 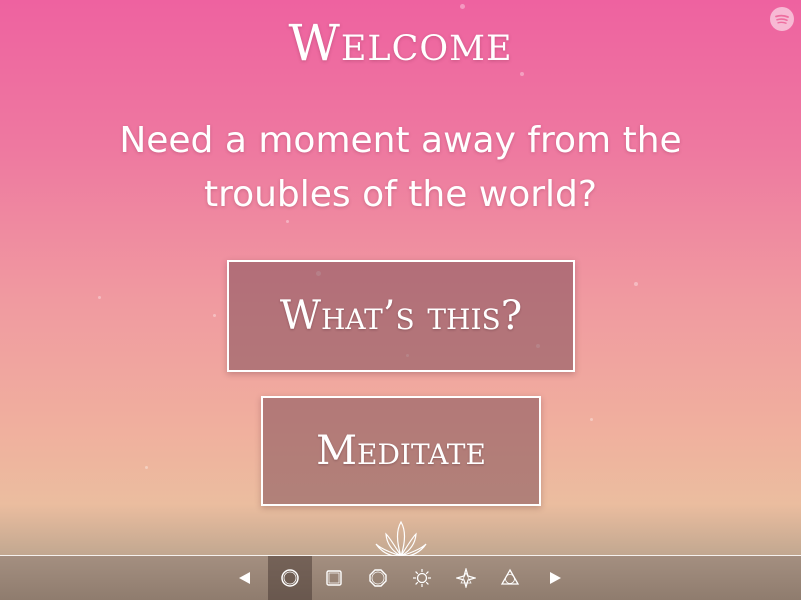 I want to click on prev-arrow-icon, so click(x=244, y=578).